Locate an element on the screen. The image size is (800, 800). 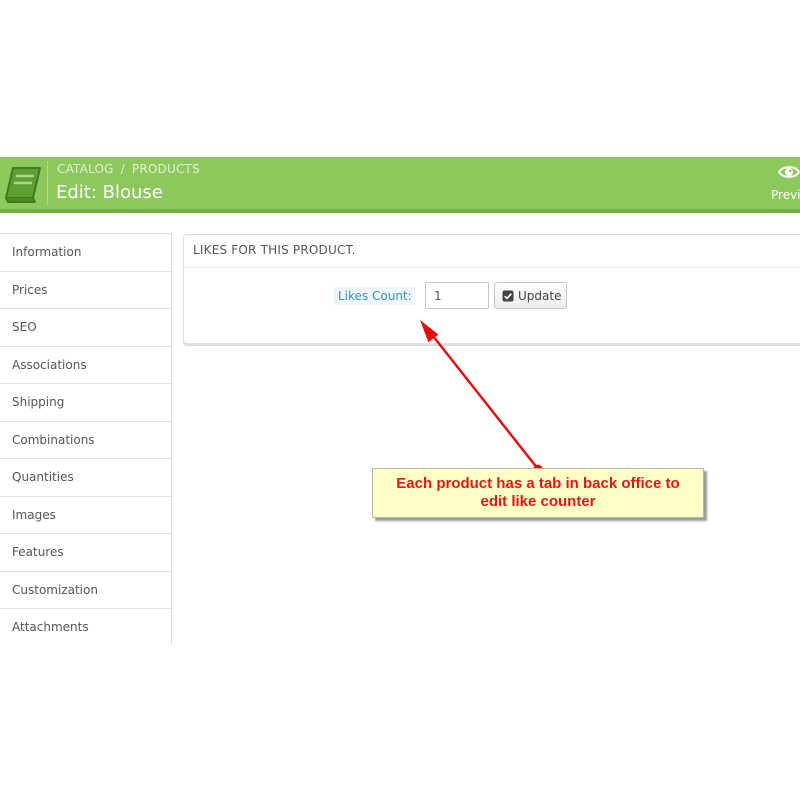
callout-line-2: edit like counter is located at coordinates (538, 501).